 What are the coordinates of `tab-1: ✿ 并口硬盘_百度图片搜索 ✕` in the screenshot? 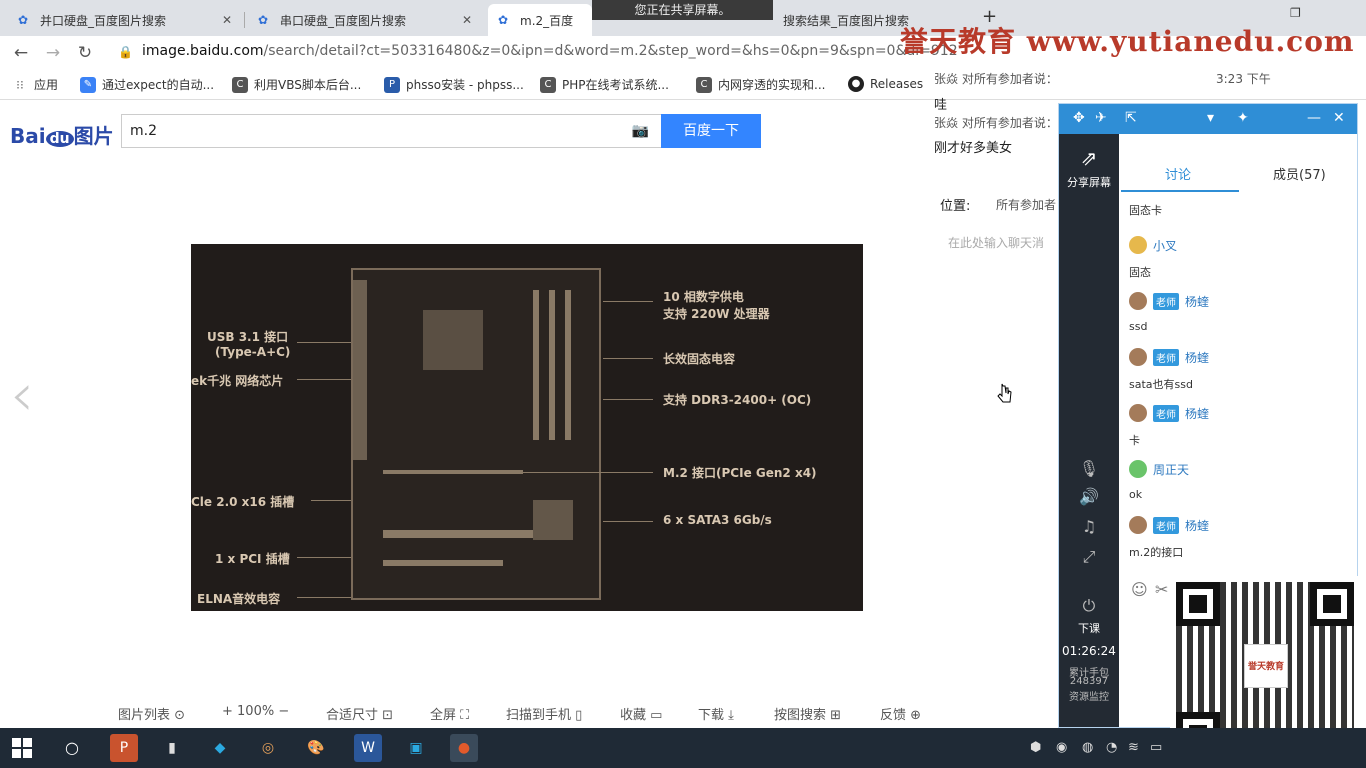 It's located at (124, 20).